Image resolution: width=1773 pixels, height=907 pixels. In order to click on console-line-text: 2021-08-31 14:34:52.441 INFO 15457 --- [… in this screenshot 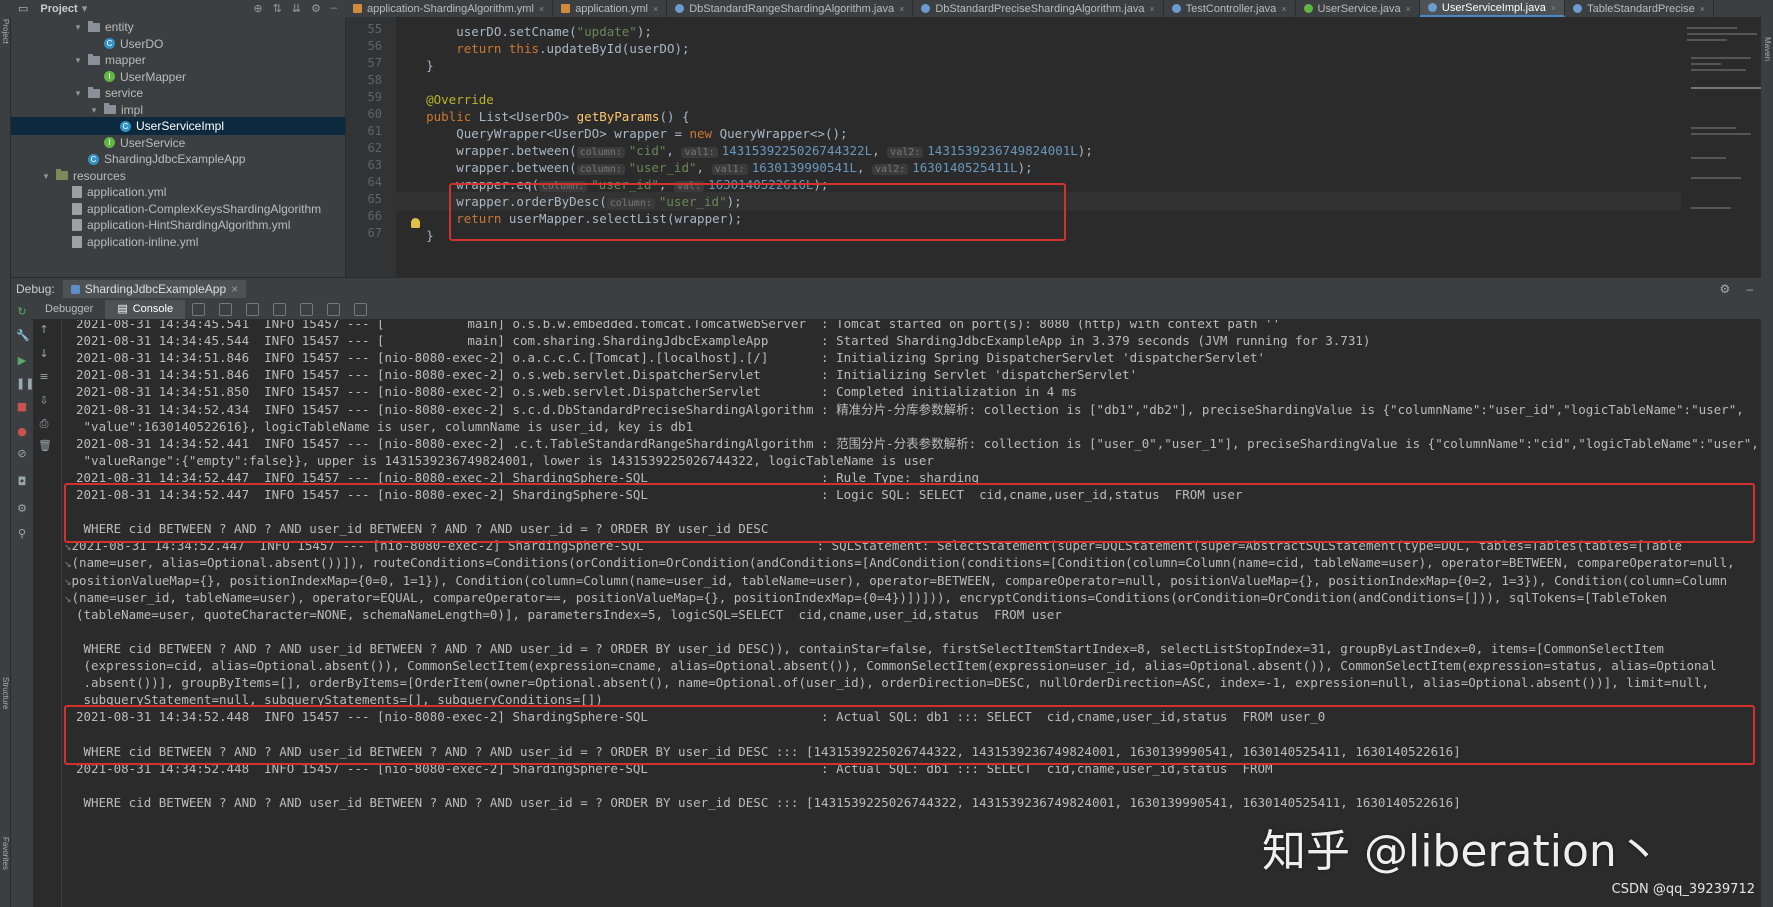, I will do `click(917, 443)`.